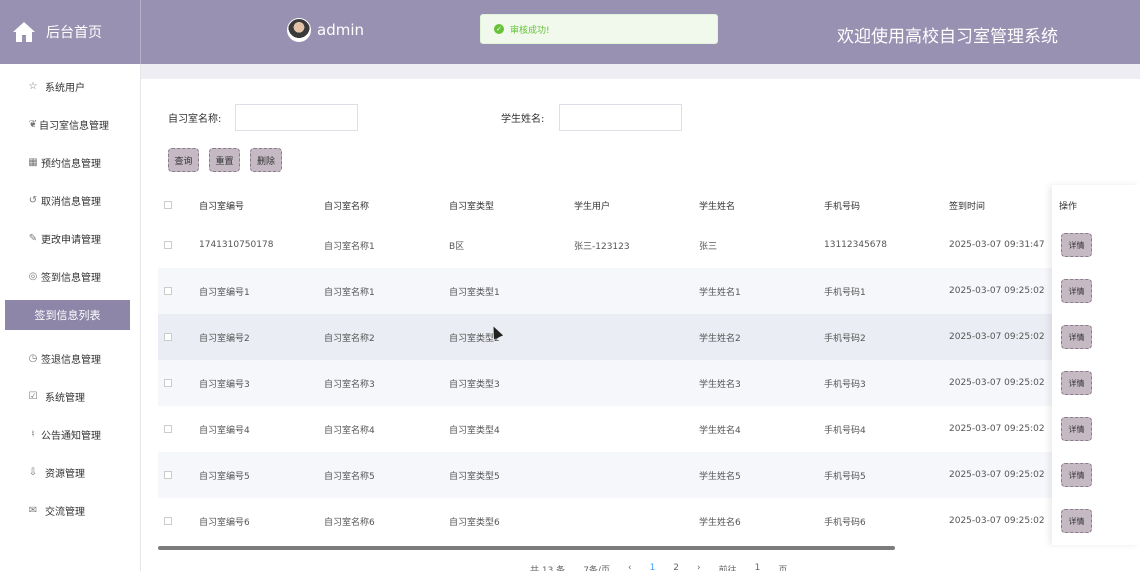  Describe the element at coordinates (33, 124) in the screenshot. I see `leaf-icon: ❦` at that location.